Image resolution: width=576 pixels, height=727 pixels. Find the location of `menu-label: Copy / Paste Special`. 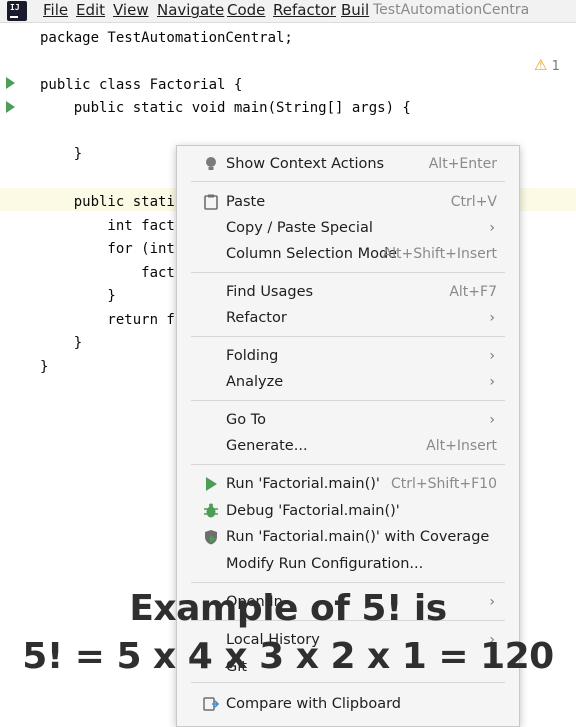

menu-label: Copy / Paste Special is located at coordinates (299, 228).